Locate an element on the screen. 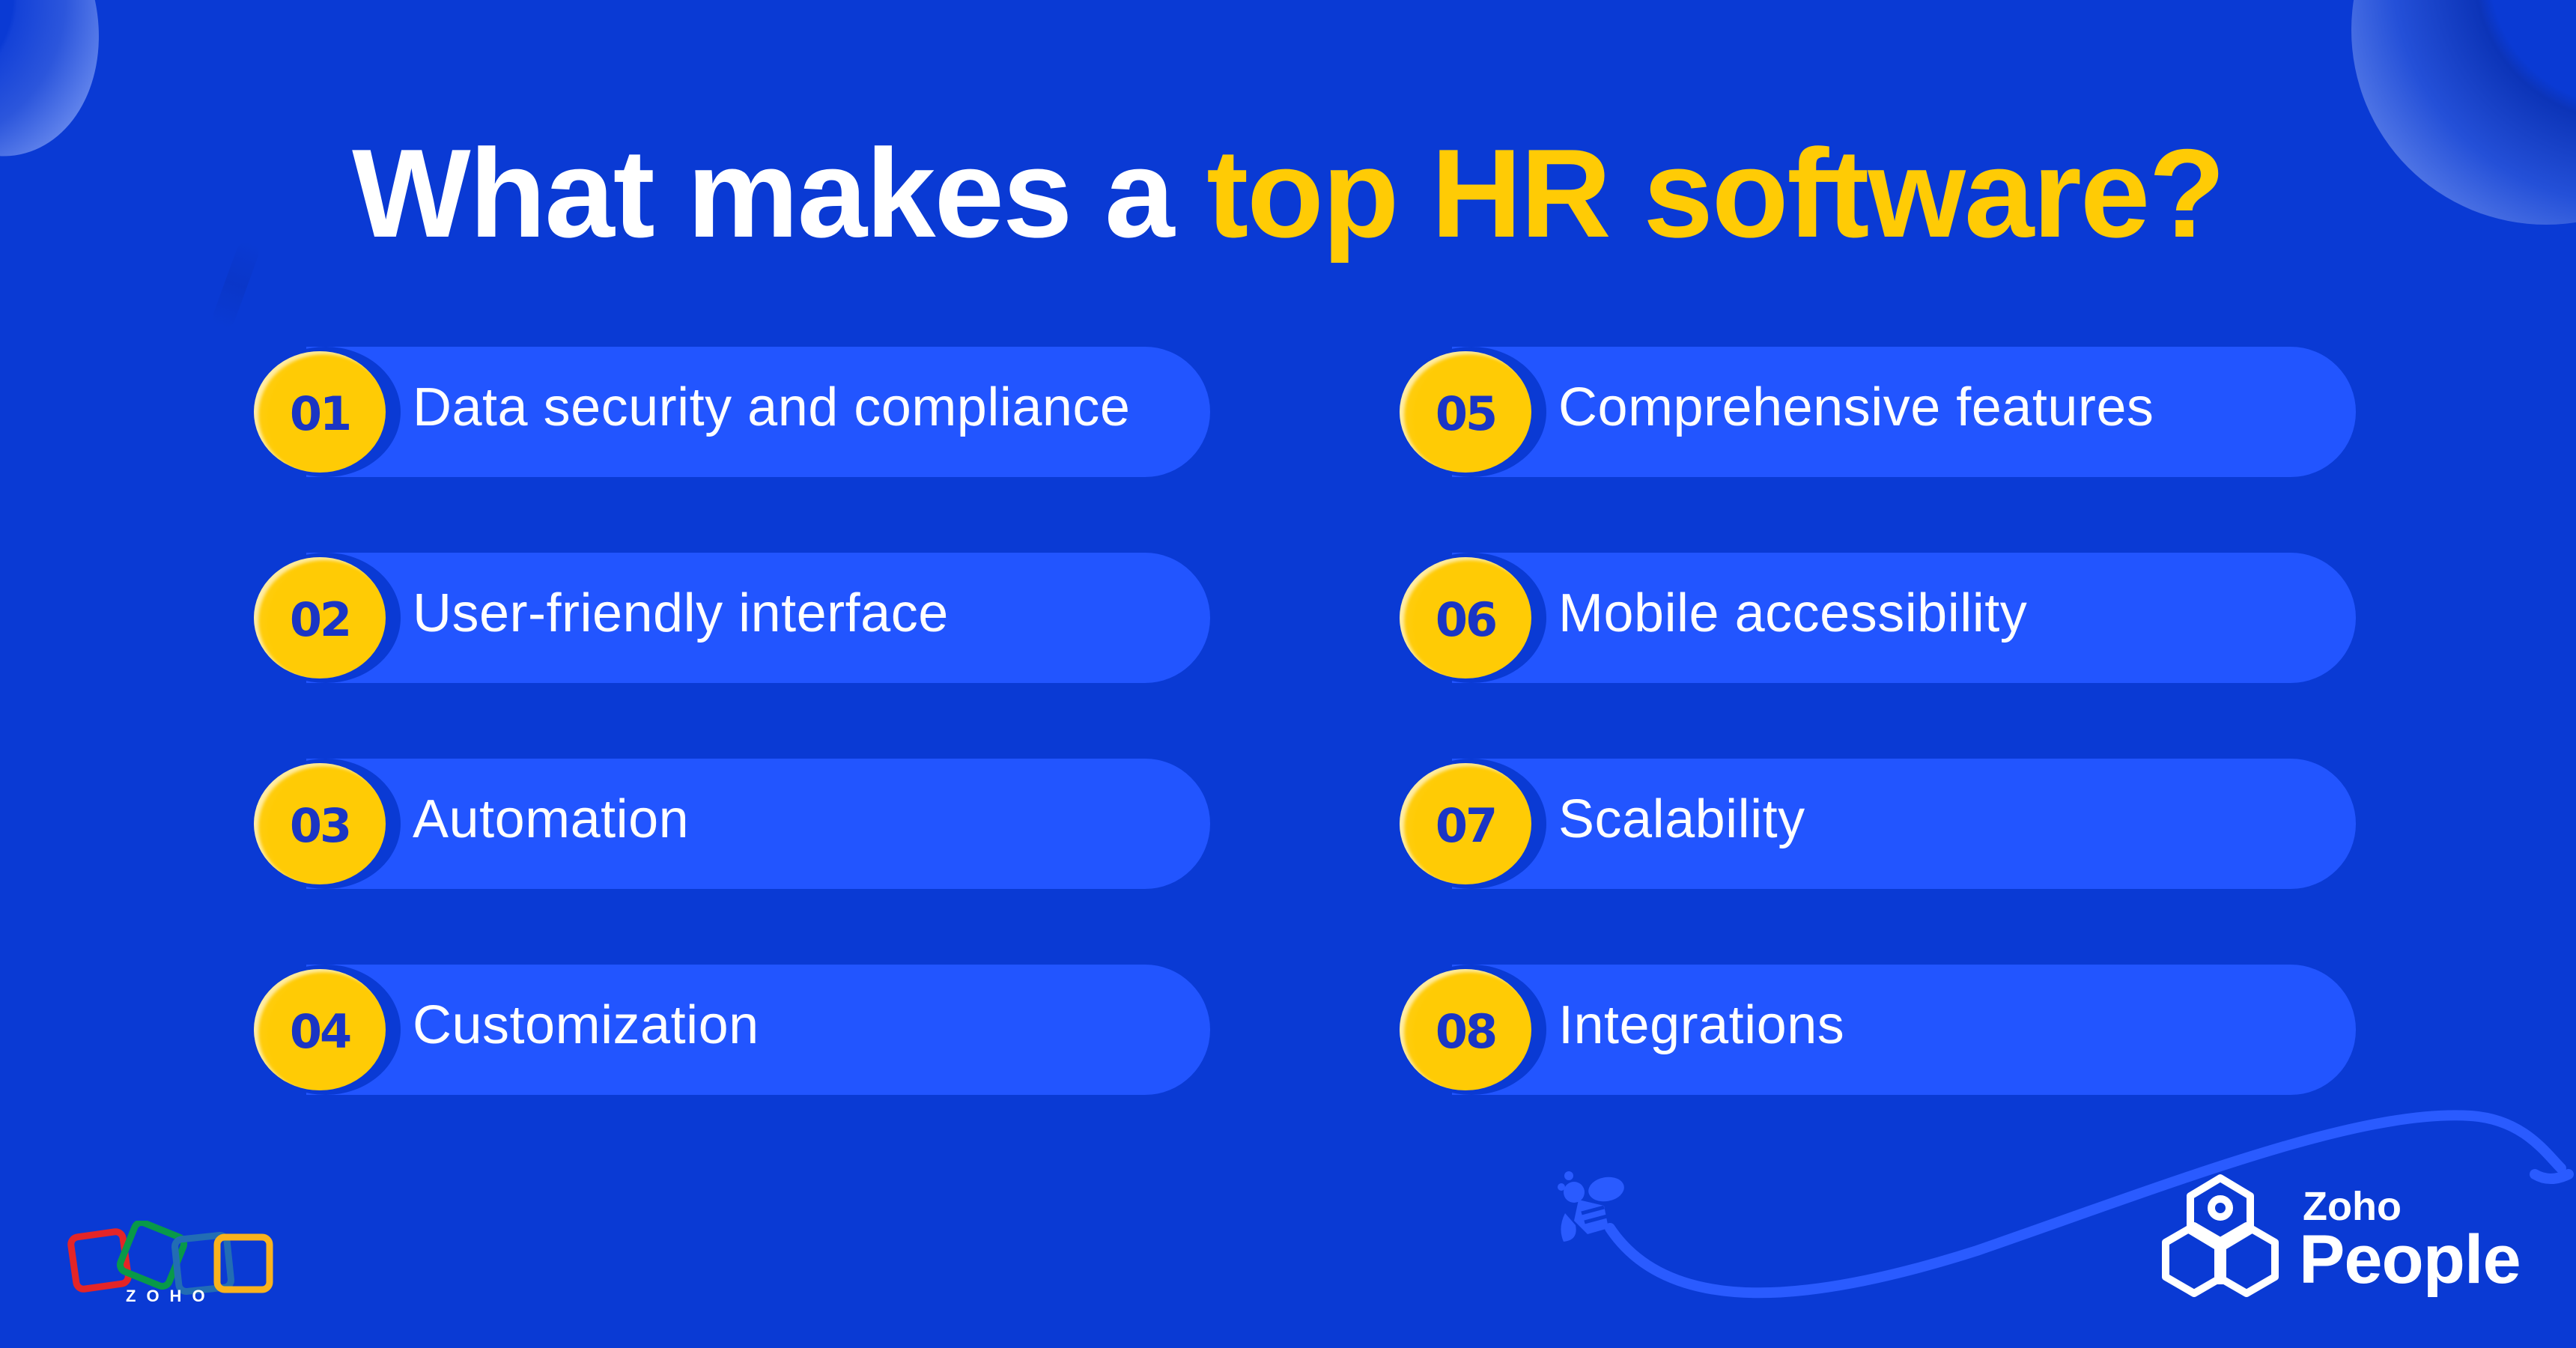 Image resolution: width=2576 pixels, height=1348 pixels. number-badge: 02 is located at coordinates (320, 617).